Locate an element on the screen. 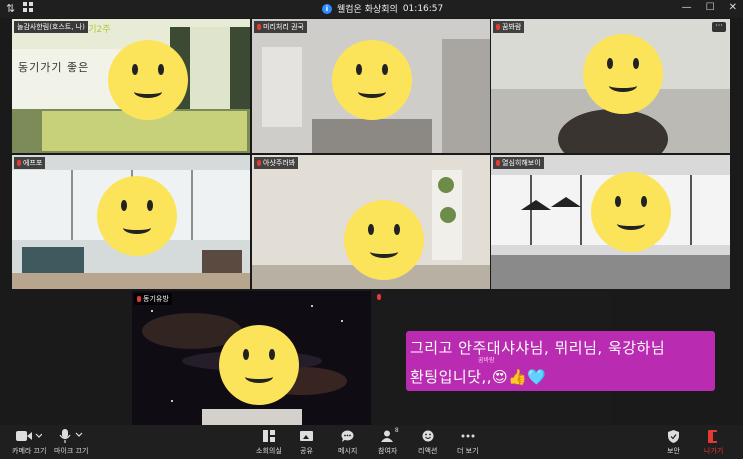  caption-sender-label: 꿈바람 is located at coordinates (486, 360).